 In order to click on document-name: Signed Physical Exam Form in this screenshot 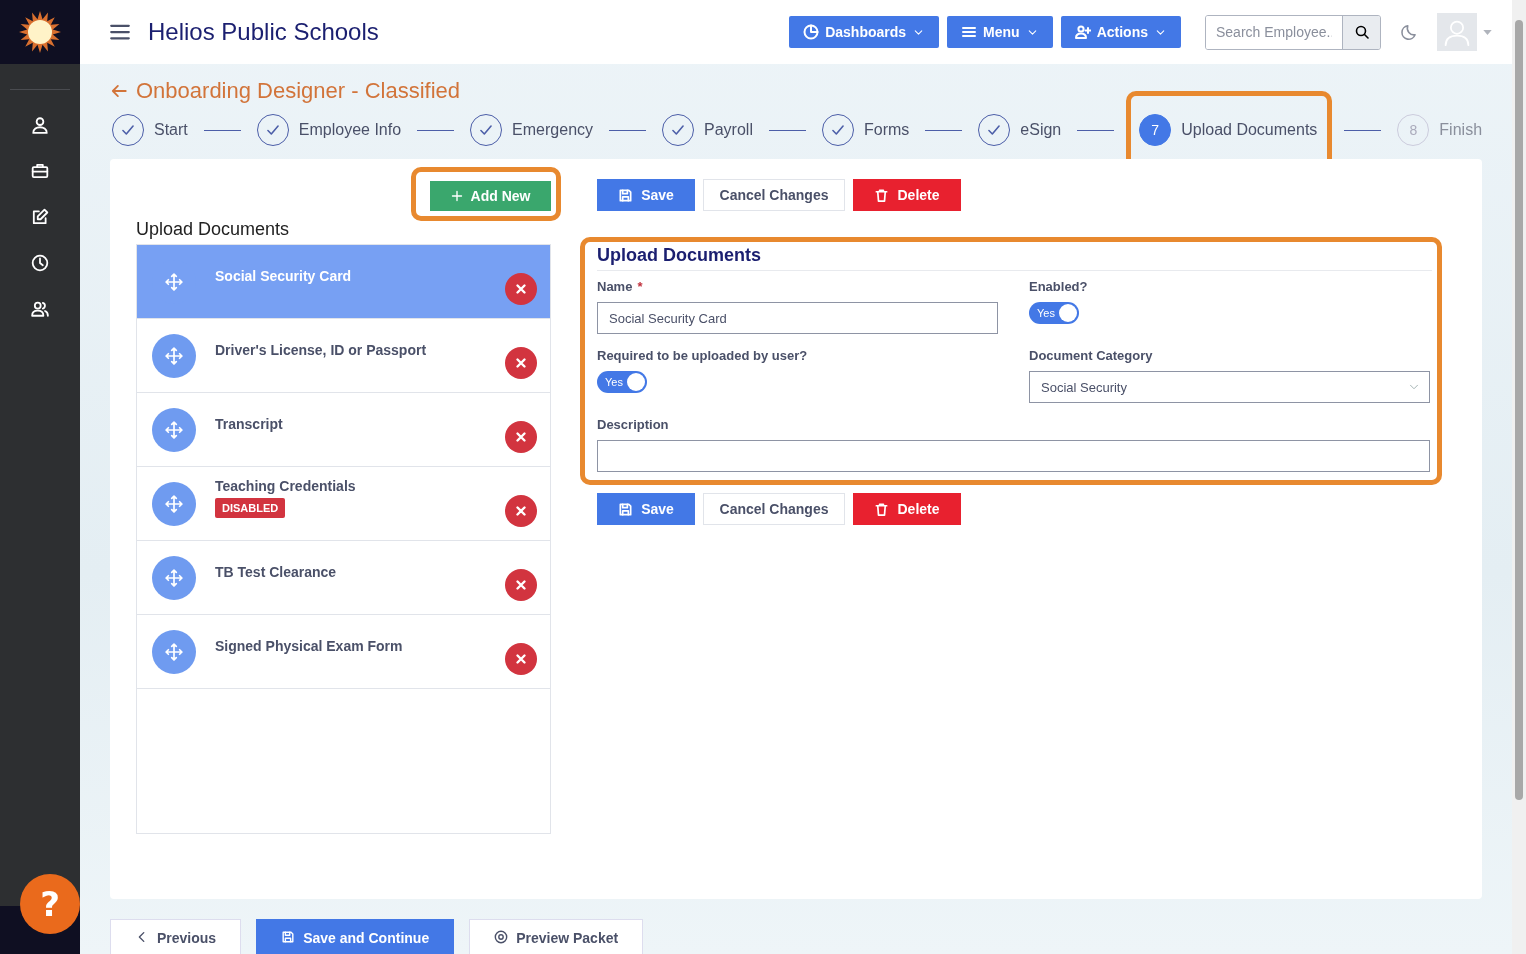, I will do `click(309, 645)`.